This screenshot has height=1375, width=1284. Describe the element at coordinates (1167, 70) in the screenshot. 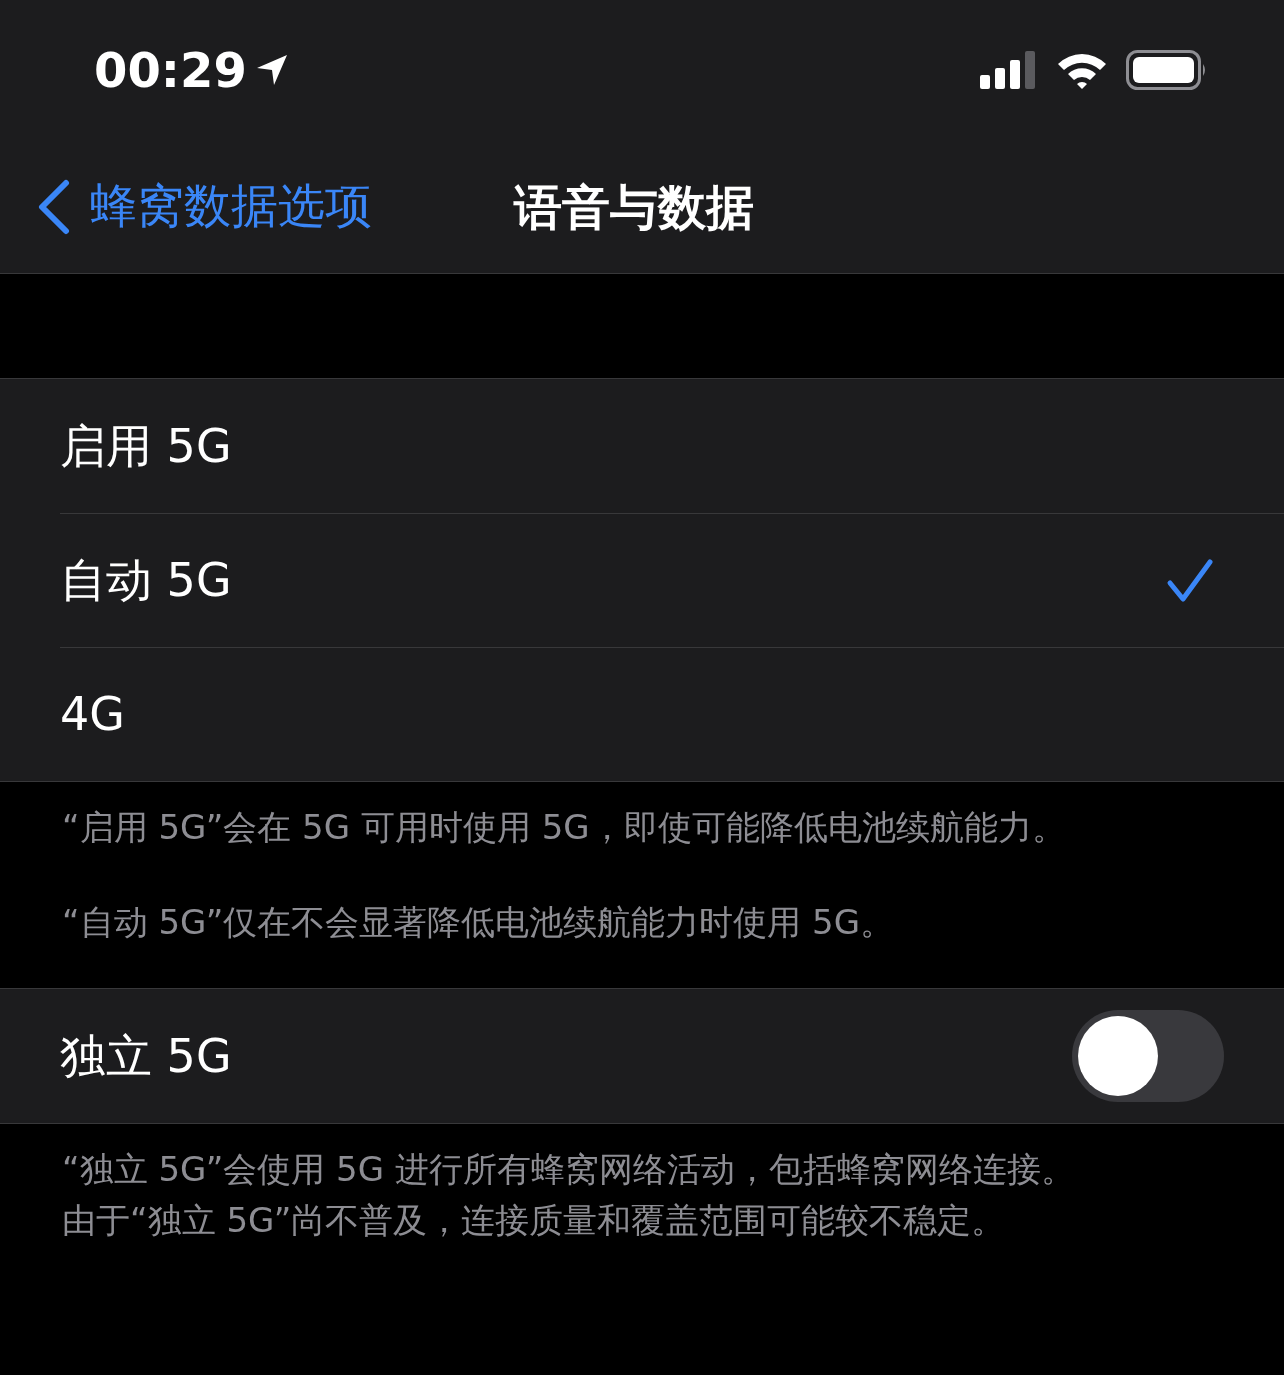

I see `battery-icon` at that location.